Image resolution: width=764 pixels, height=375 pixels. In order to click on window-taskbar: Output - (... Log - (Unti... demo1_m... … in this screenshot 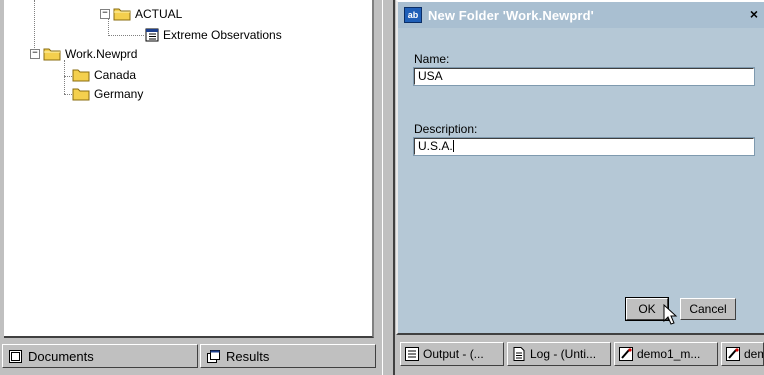, I will do `click(580, 355)`.